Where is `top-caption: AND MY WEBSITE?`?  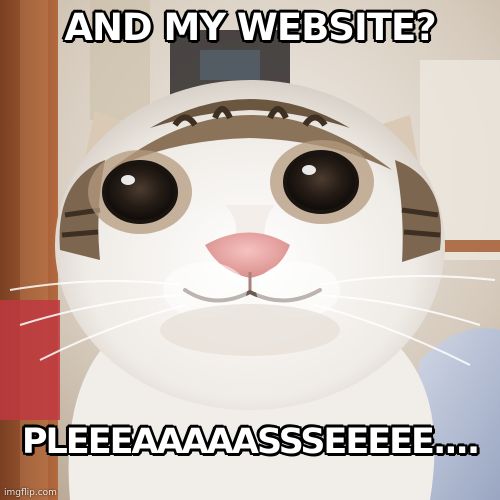
top-caption: AND MY WEBSITE? is located at coordinates (250, 27).